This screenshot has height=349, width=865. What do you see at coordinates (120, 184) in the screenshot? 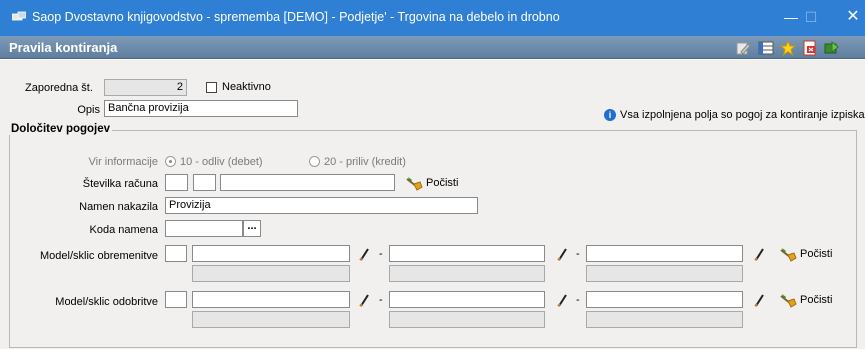
I see `stevilka-label: Številka računa` at bounding box center [120, 184].